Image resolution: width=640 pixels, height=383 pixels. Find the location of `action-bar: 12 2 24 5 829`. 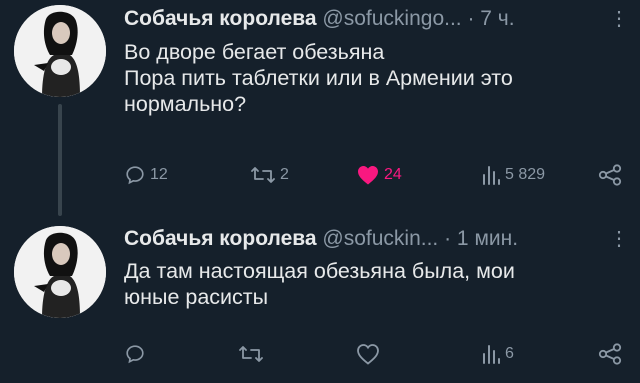

action-bar: 12 2 24 5 829 is located at coordinates (374, 175).